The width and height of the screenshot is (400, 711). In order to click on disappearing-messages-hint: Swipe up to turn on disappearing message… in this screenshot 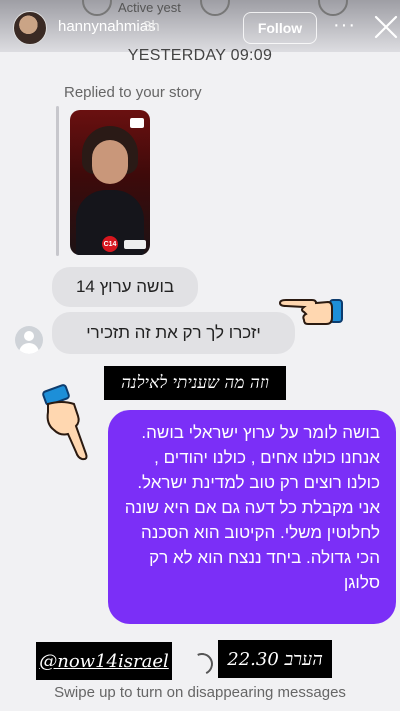, I will do `click(200, 692)`.